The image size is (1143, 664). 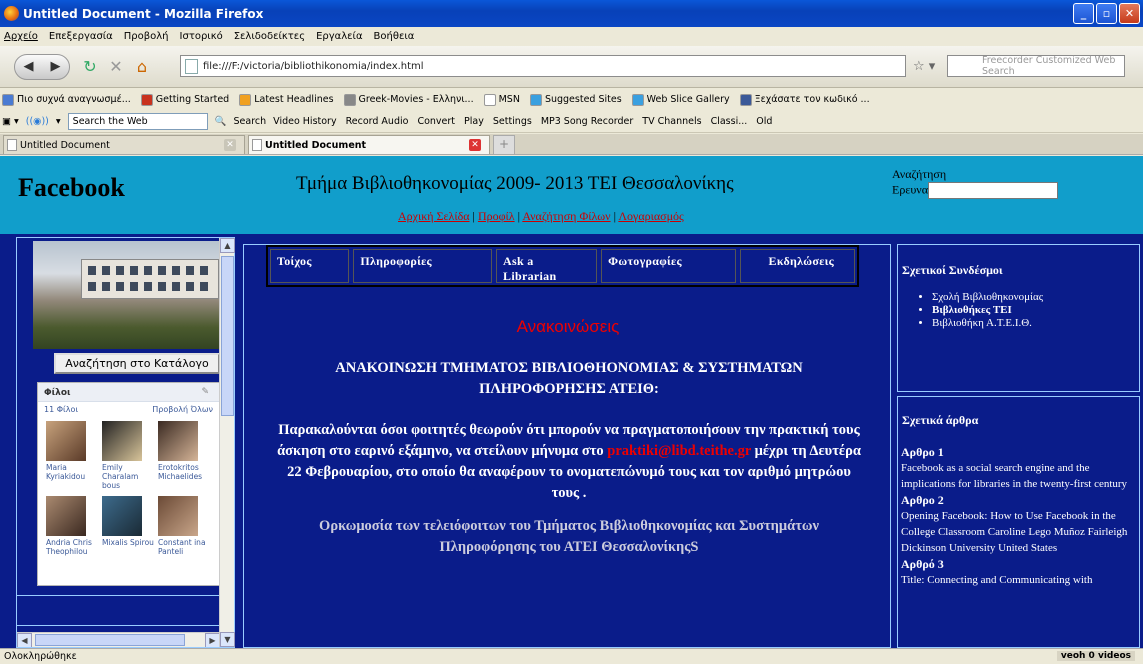 I want to click on friend-item: Maria Kyriakidou, so click(x=72, y=455).